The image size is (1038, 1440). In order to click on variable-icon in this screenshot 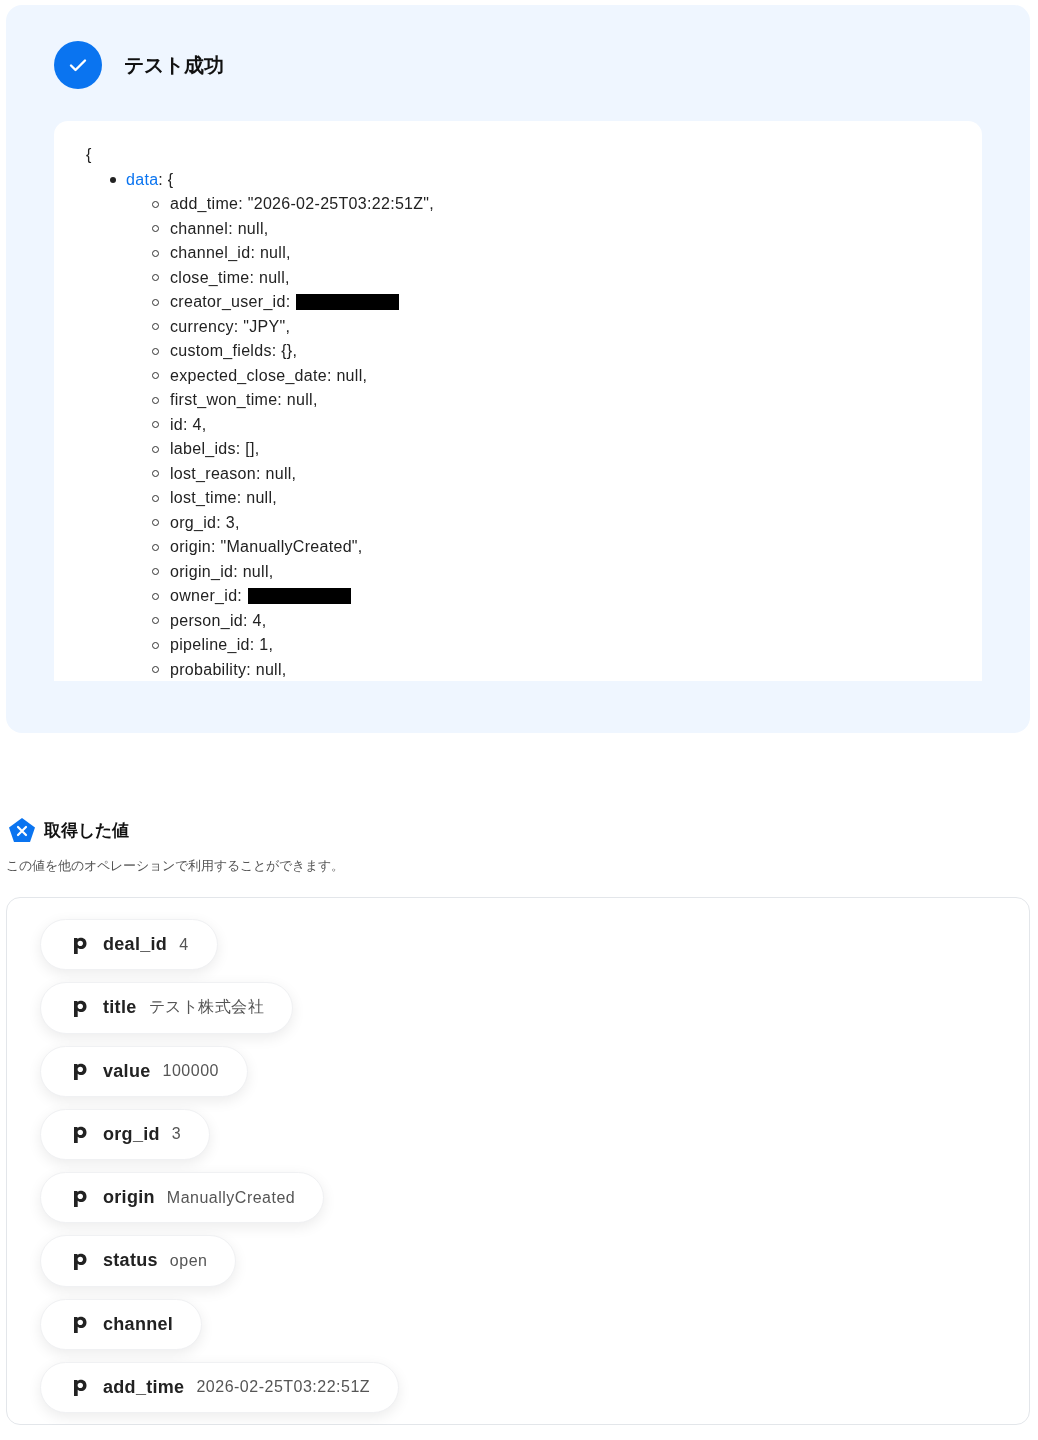, I will do `click(22, 830)`.